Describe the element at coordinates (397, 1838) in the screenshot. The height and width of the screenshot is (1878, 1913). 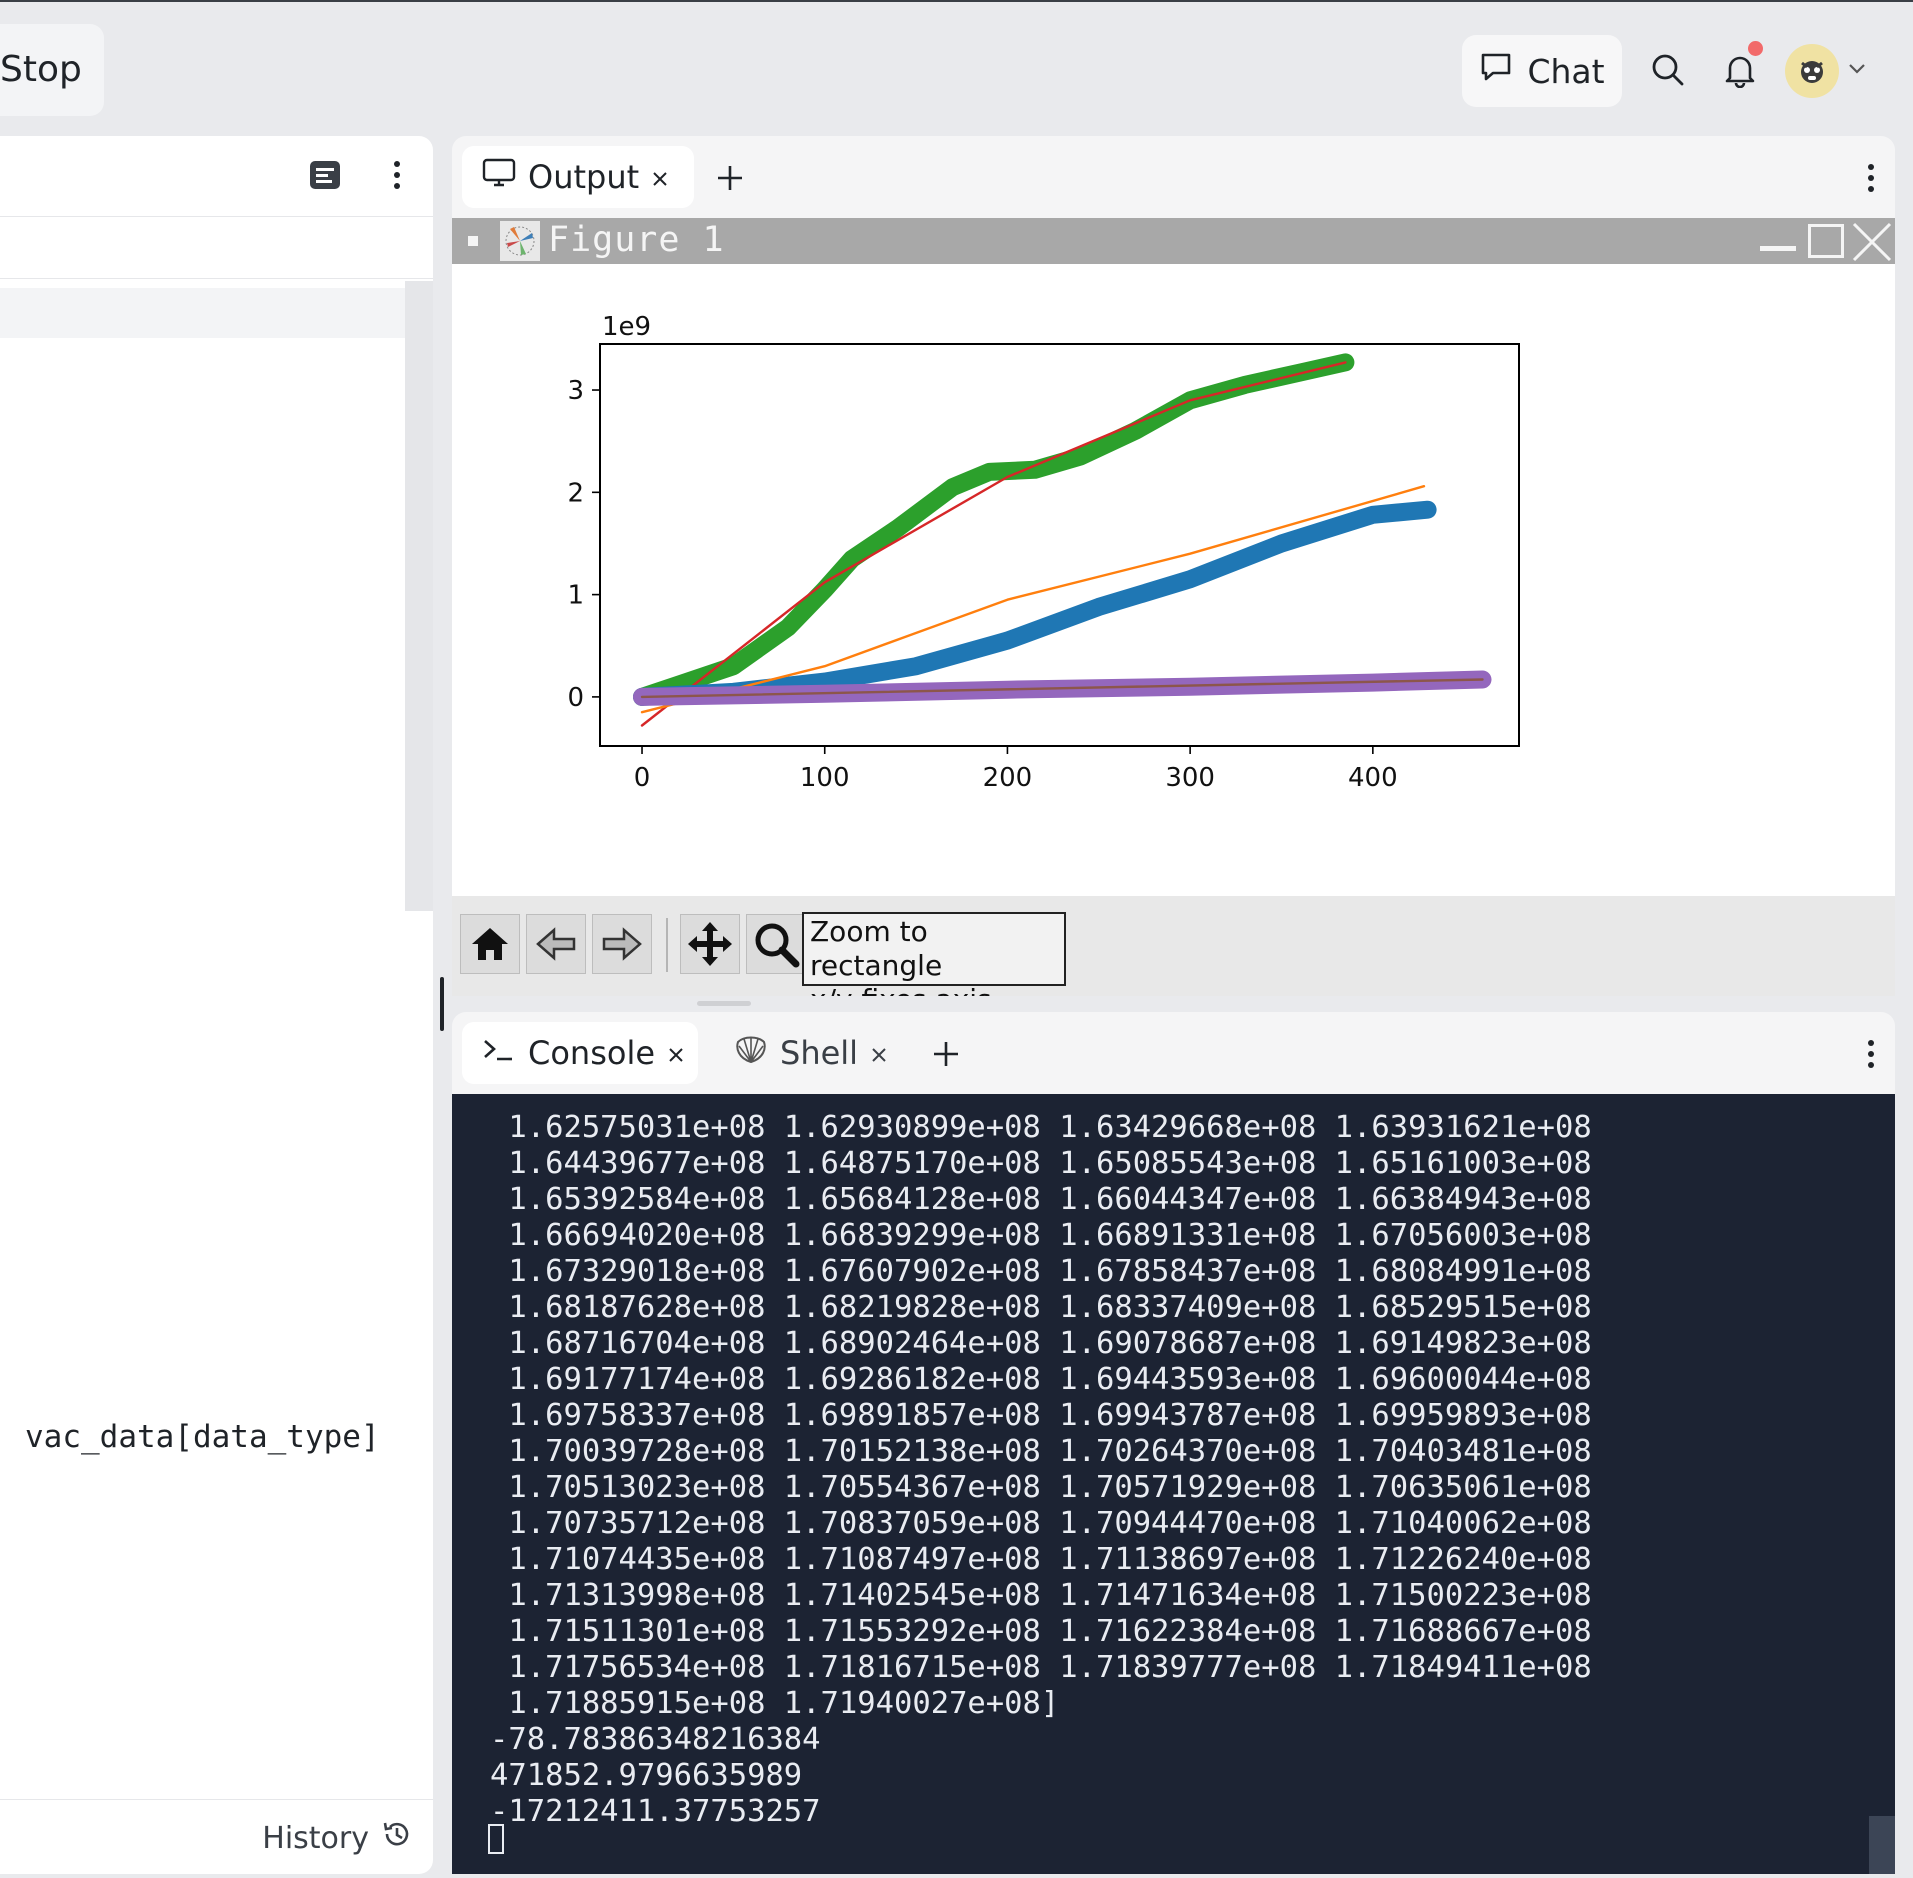
I see `history-icon` at that location.